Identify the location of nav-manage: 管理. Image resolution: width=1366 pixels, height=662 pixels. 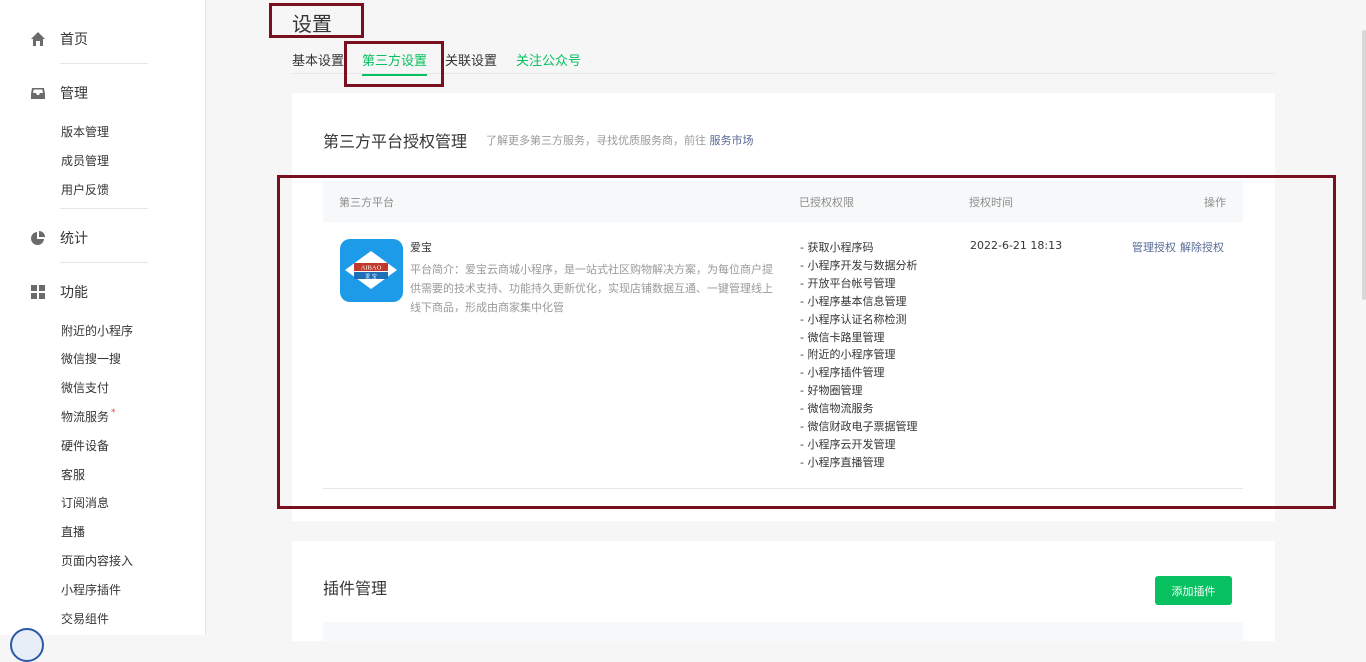
(59, 93).